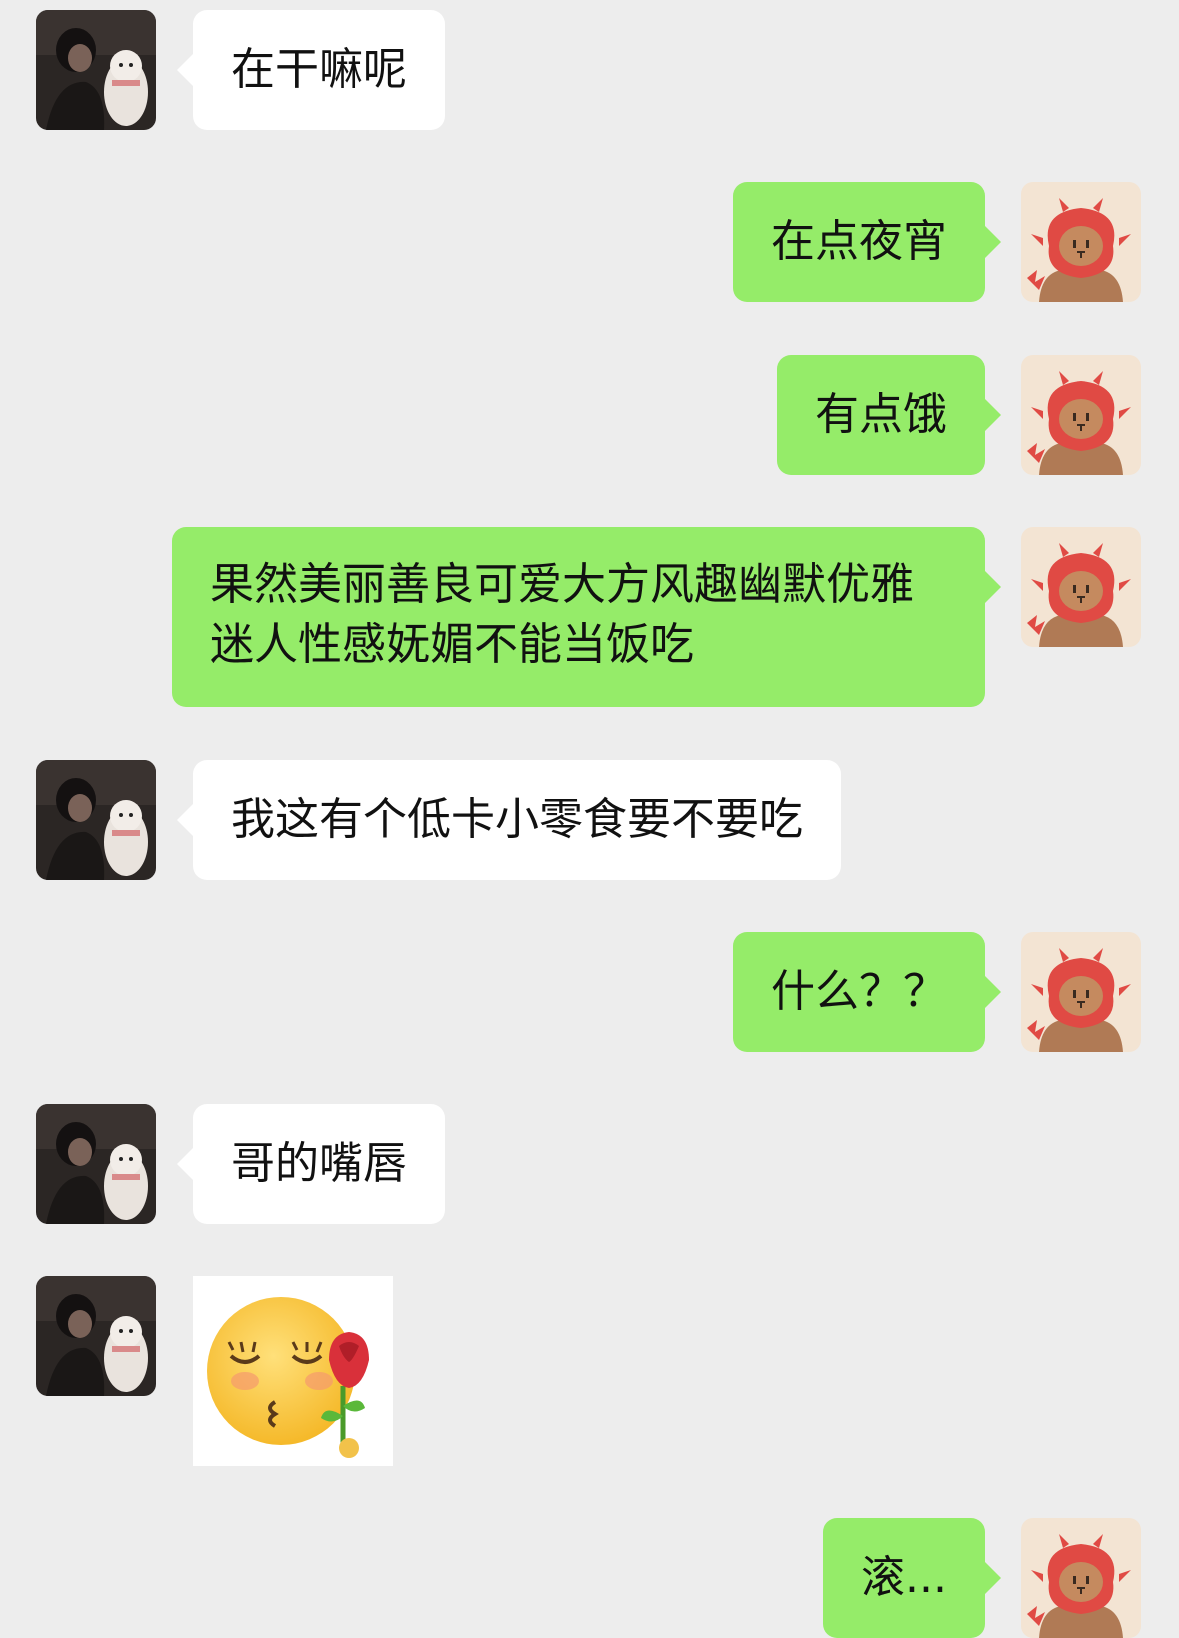 This screenshot has height=1638, width=1179. I want to click on outgoing-message-bubble: 有点饿, so click(889, 415).